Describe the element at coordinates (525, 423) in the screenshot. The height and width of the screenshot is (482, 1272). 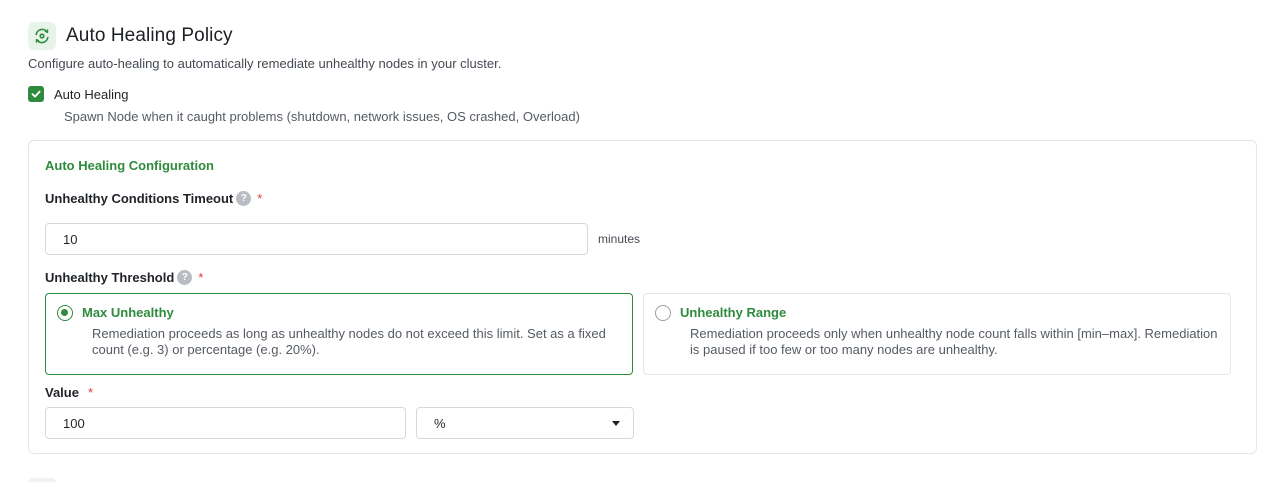
I see `value-unit-select: %` at that location.